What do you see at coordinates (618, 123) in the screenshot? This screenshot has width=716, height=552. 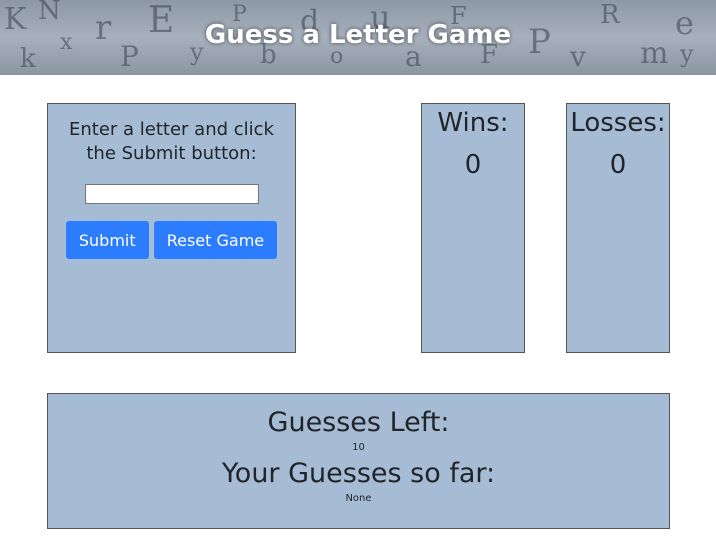 I see `losses-label: Losses:` at bounding box center [618, 123].